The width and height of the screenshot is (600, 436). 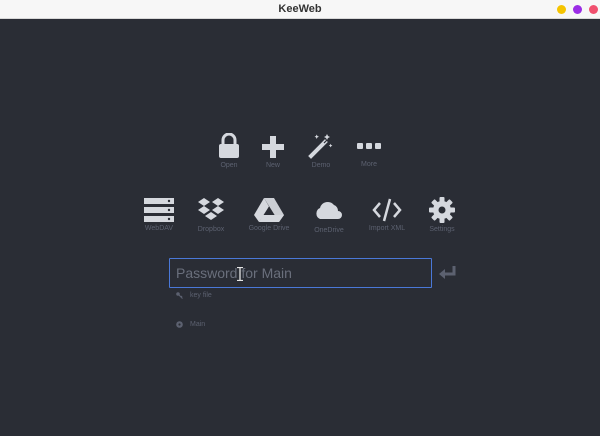 What do you see at coordinates (198, 324) in the screenshot?
I see `file-main-label: Main` at bounding box center [198, 324].